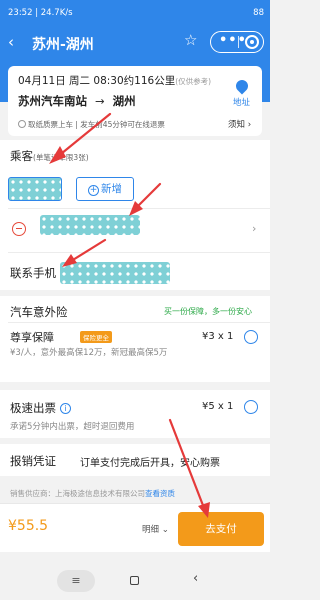 This screenshot has height=600, width=320. Describe the element at coordinates (90, 225) in the screenshot. I see `passenger-info-redacted` at that location.